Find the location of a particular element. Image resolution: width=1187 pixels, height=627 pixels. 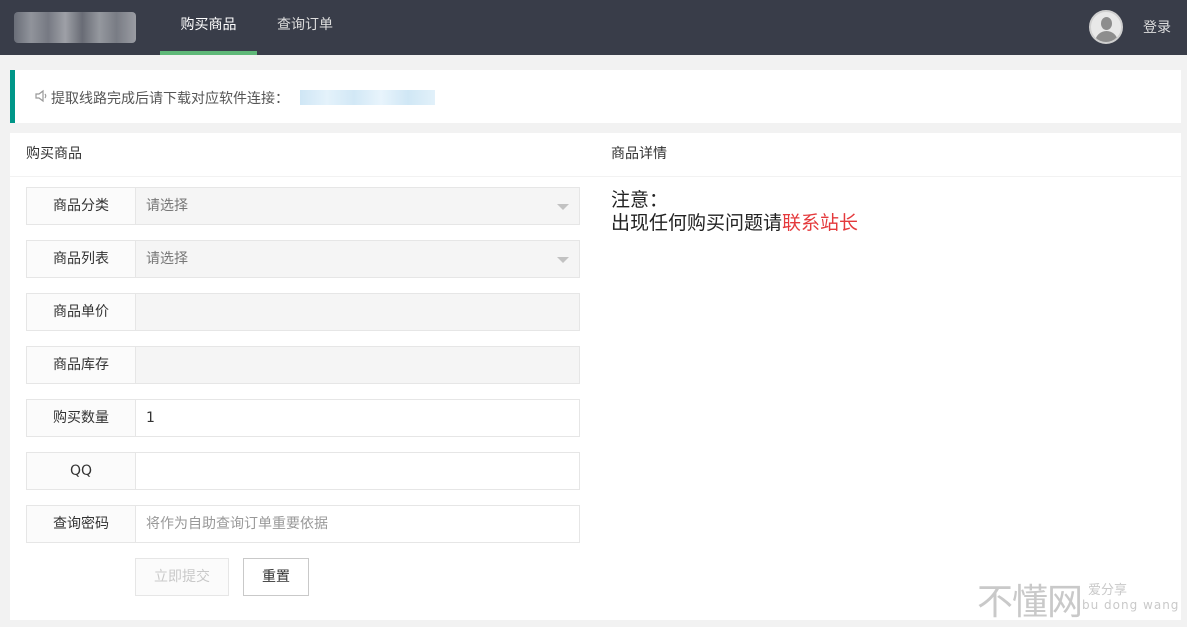

product-list-label: 商品列表 is located at coordinates (81, 259).